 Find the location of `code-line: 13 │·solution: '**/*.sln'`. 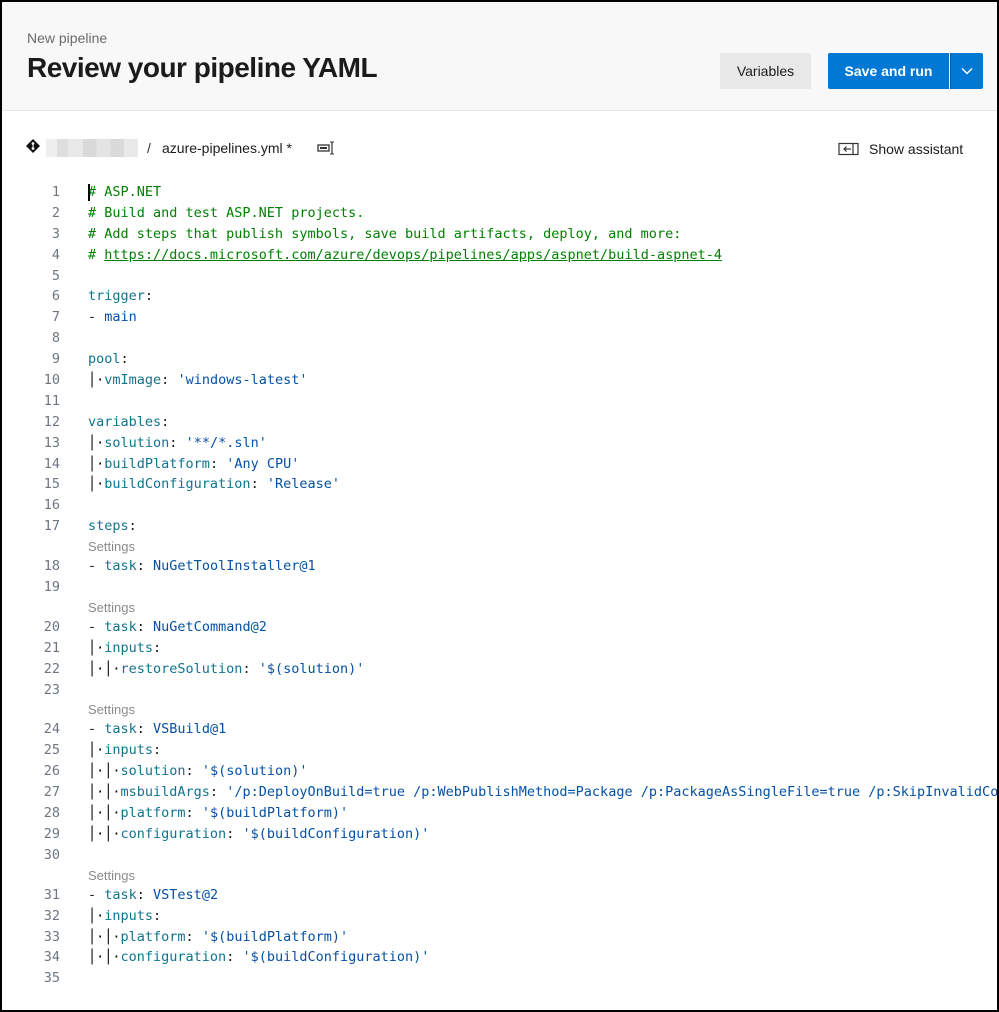

code-line: 13 │·solution: '**/*.sln' is located at coordinates (499, 443).